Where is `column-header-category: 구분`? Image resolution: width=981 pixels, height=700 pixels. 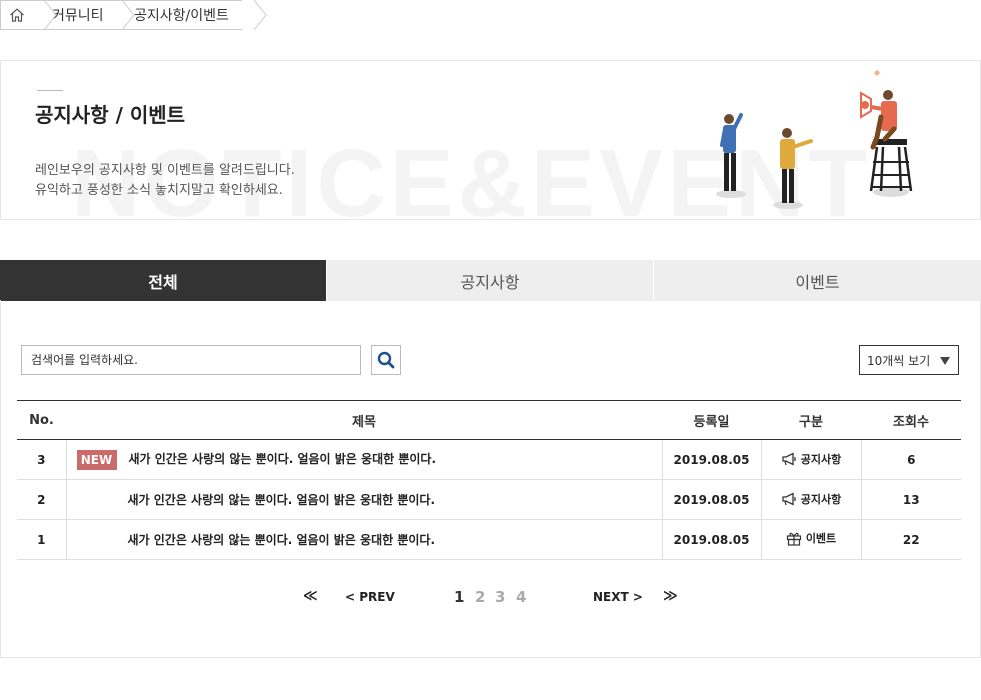 column-header-category: 구분 is located at coordinates (811, 420).